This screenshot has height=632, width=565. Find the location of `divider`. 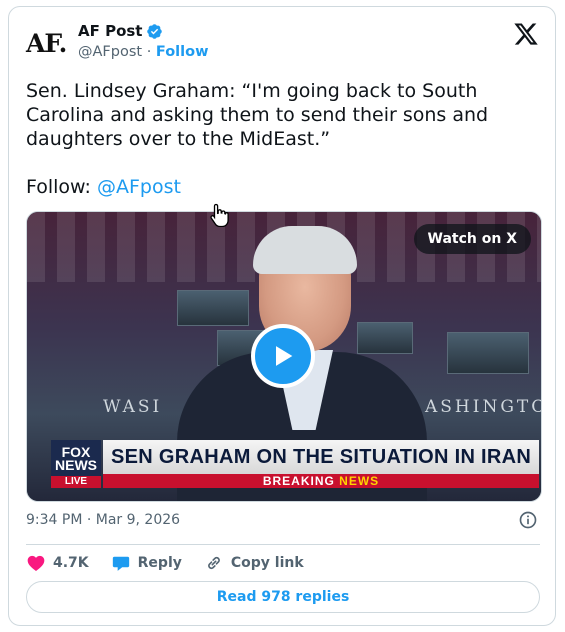

divider is located at coordinates (283, 544).